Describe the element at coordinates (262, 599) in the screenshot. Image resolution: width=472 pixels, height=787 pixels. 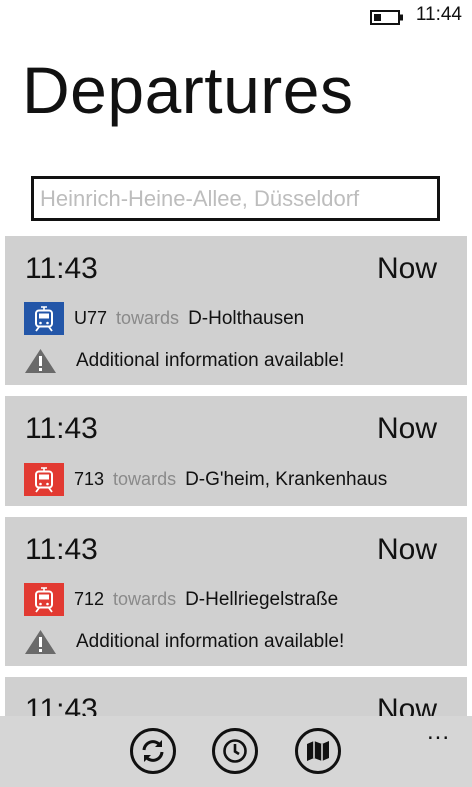
I see `destination: D-Hellriegelstraße` at that location.